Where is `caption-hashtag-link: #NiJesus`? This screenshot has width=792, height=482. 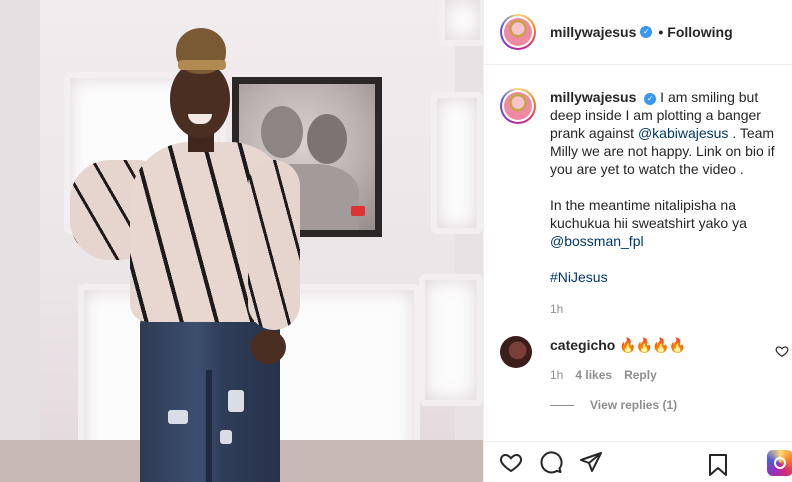 caption-hashtag-link: #NiJesus is located at coordinates (666, 277).